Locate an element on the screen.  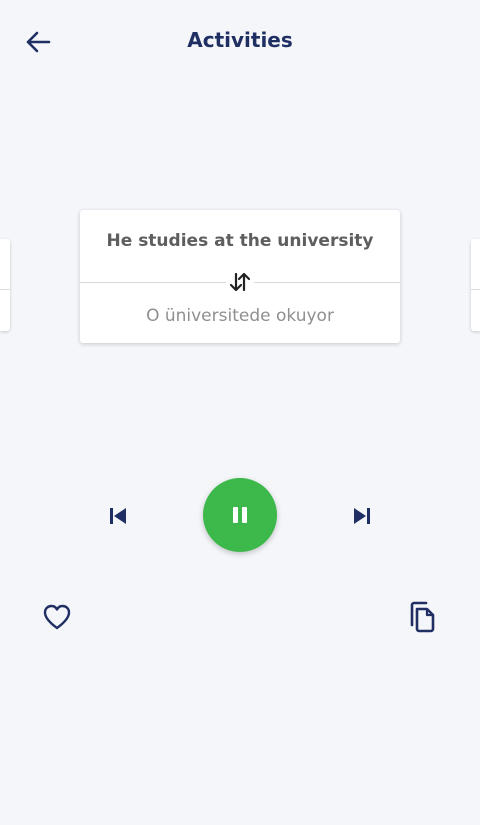
next-card-preview is located at coordinates (475, 285).